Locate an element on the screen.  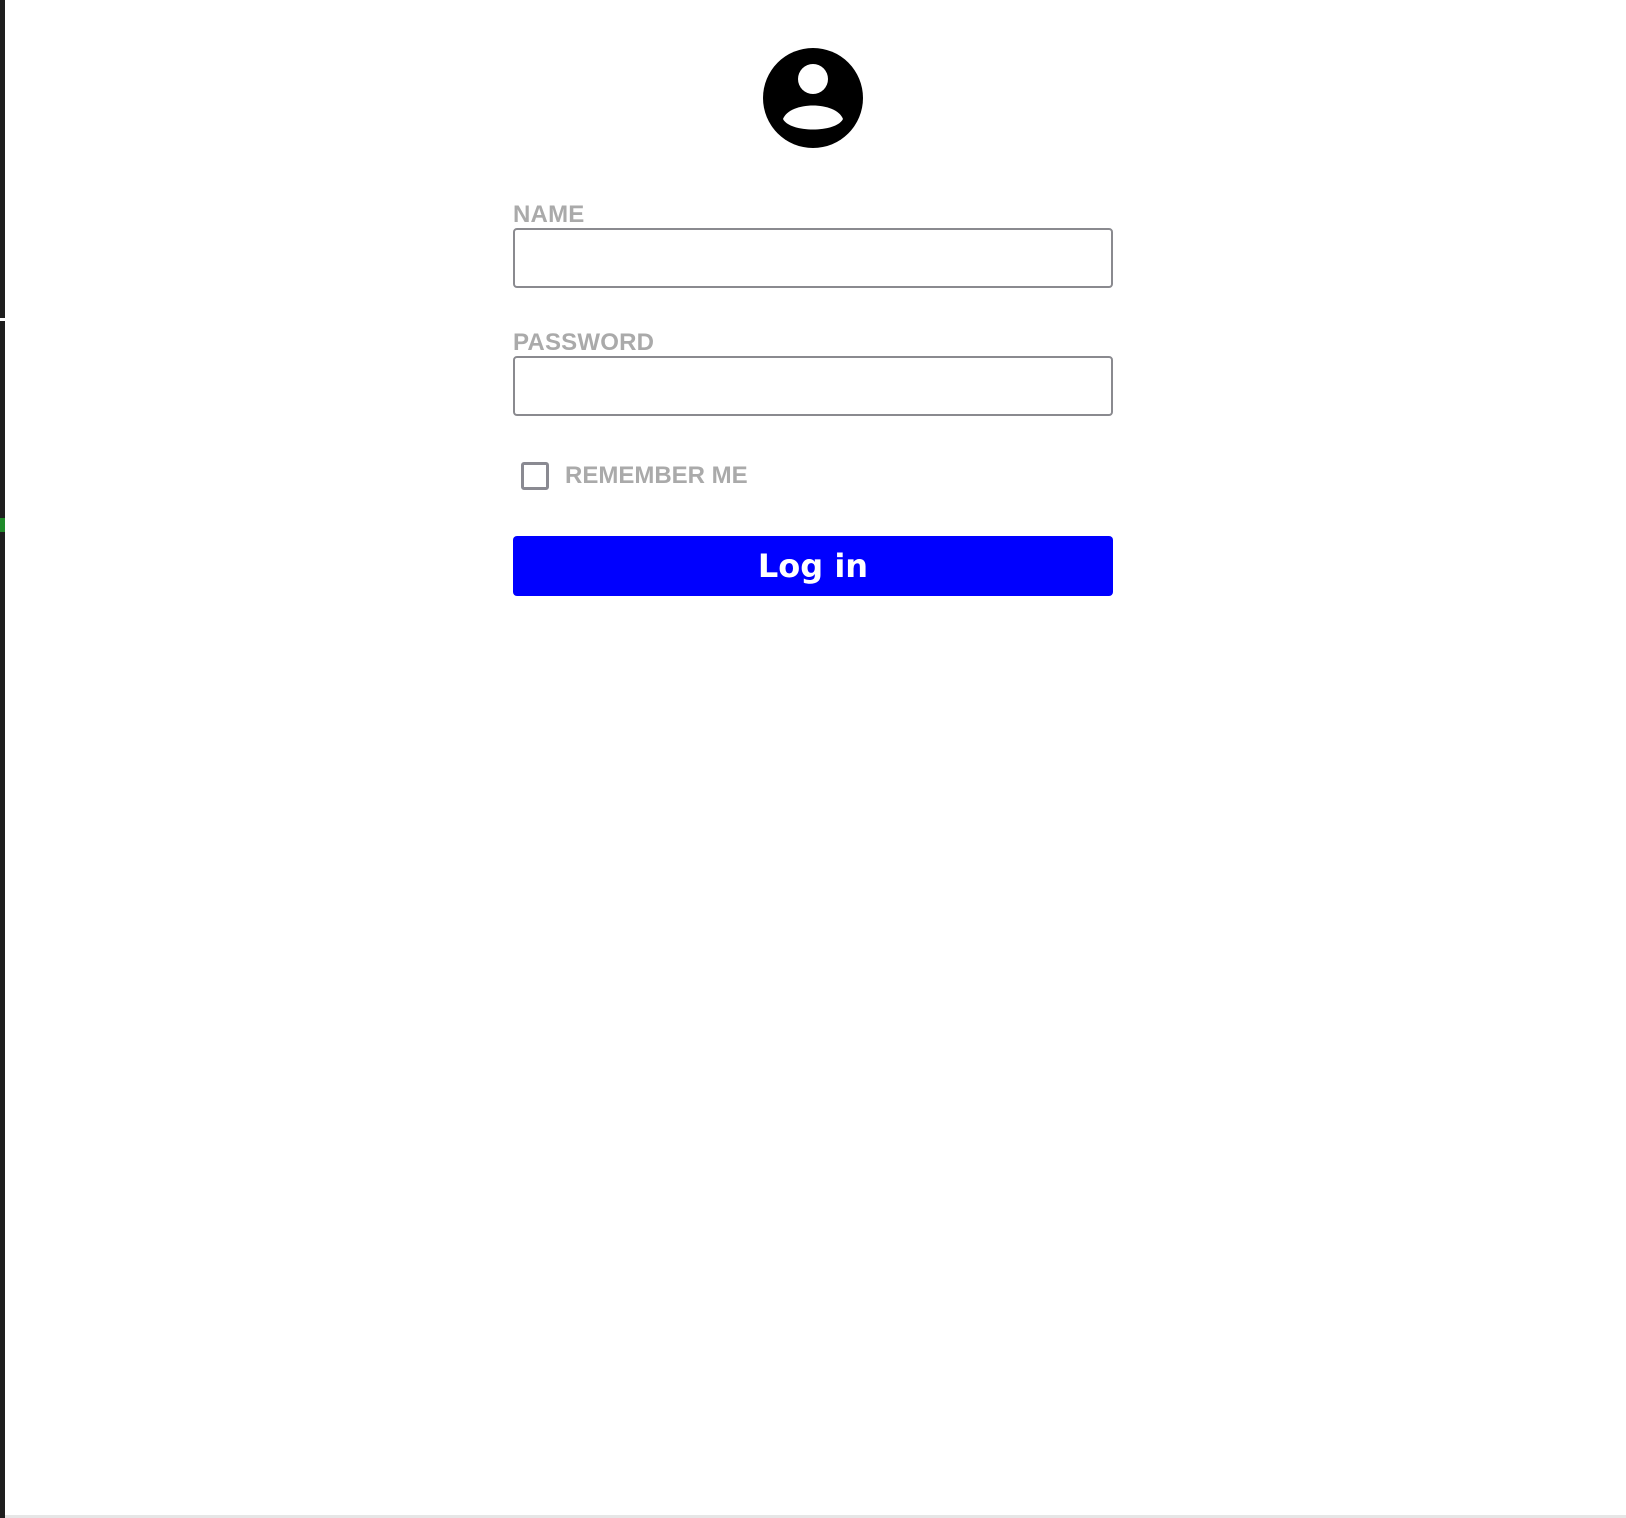
login-button: Log in is located at coordinates (813, 566).